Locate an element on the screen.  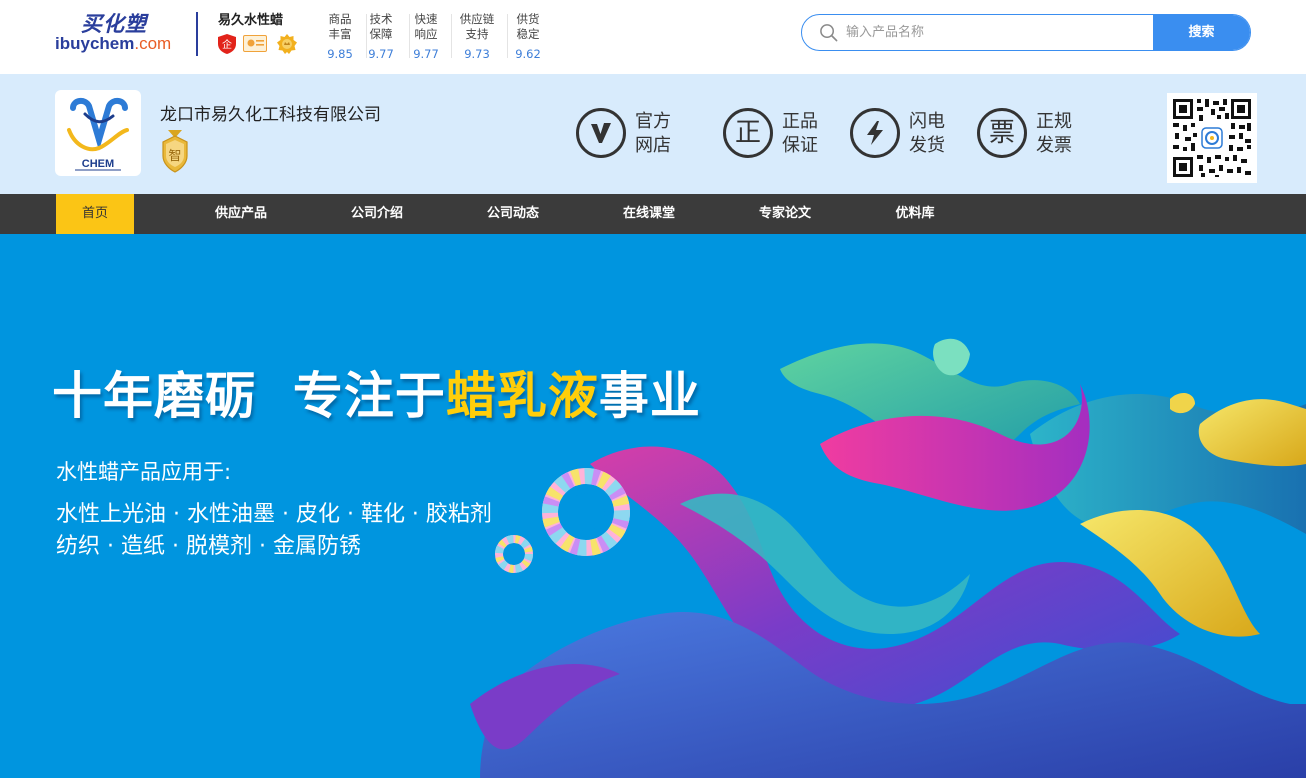
v-icon is located at coordinates (601, 133).